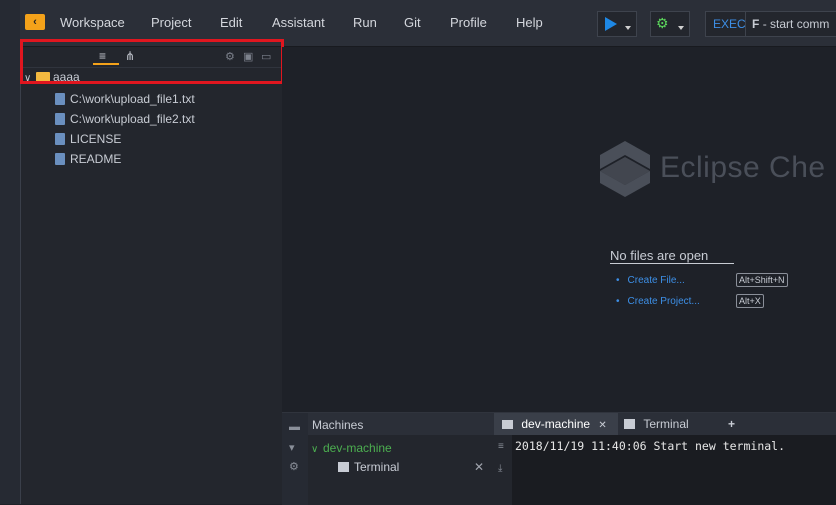  What do you see at coordinates (500, 468) in the screenshot?
I see `scroll-down-icon: ⤓` at bounding box center [500, 468].